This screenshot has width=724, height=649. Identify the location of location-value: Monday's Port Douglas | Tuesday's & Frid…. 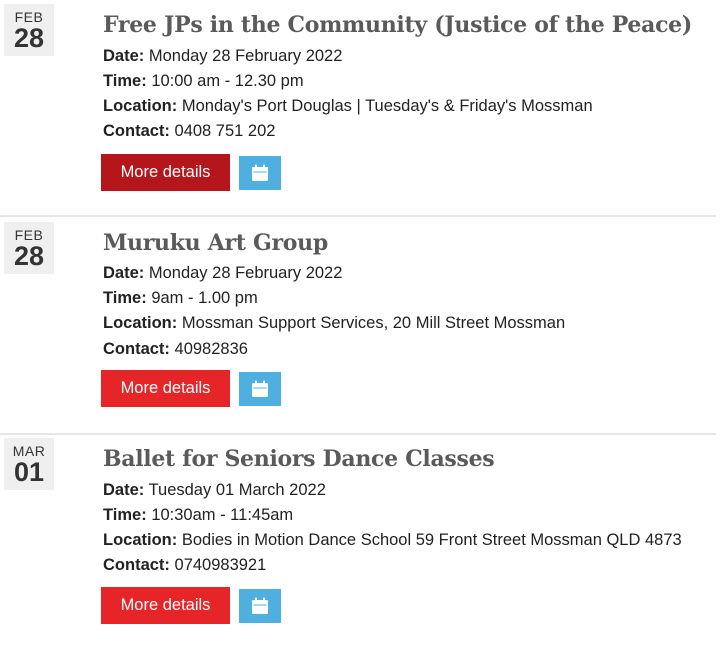
(387, 106).